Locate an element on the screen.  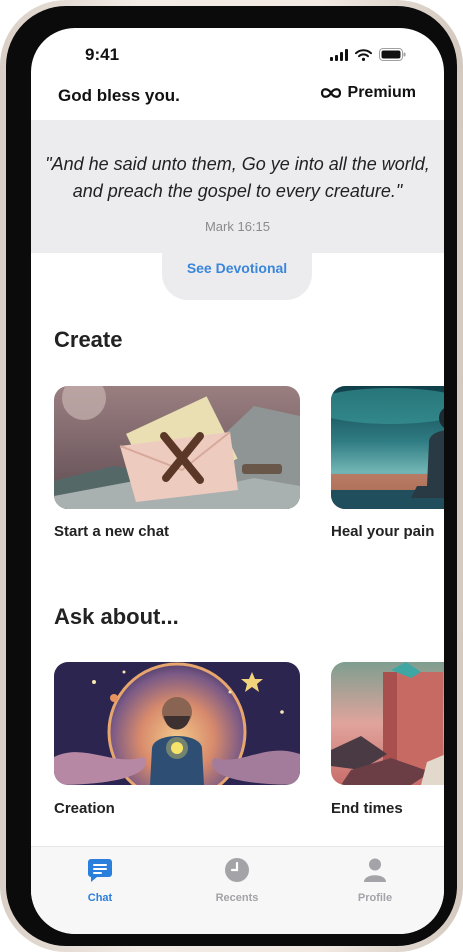
card-label: Creation is located at coordinates (84, 808).